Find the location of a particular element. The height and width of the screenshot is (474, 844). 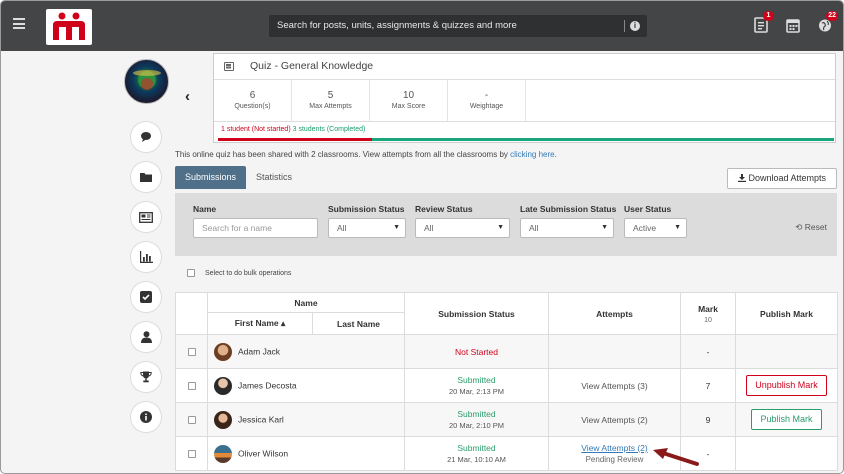

review-status-select: All ▼ is located at coordinates (462, 228).